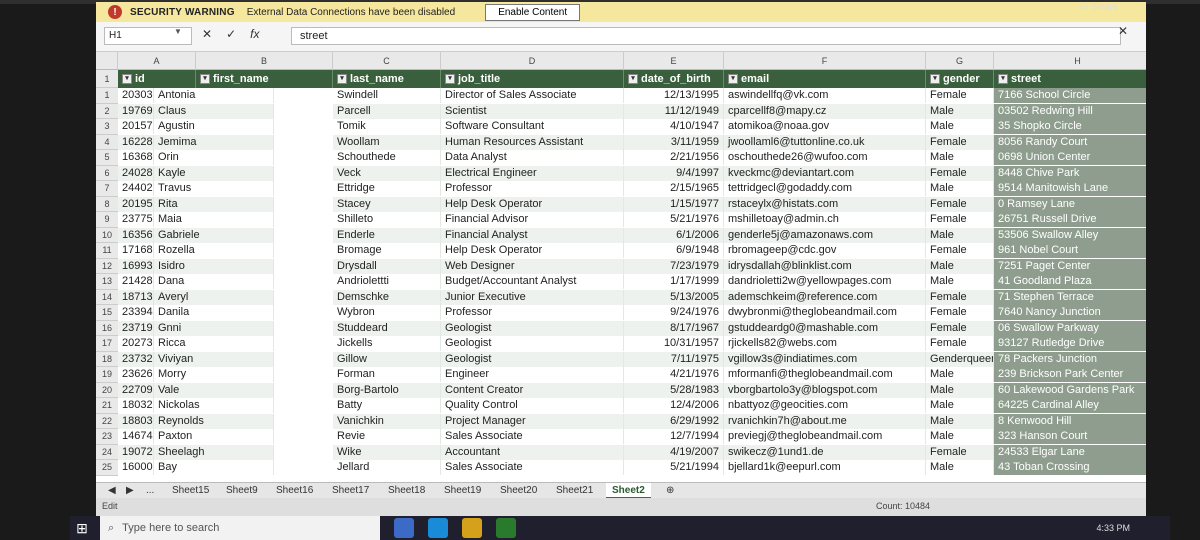 The height and width of the screenshot is (540, 1200). Describe the element at coordinates (214, 173) in the screenshot. I see `cell-first-name: Kayle` at that location.